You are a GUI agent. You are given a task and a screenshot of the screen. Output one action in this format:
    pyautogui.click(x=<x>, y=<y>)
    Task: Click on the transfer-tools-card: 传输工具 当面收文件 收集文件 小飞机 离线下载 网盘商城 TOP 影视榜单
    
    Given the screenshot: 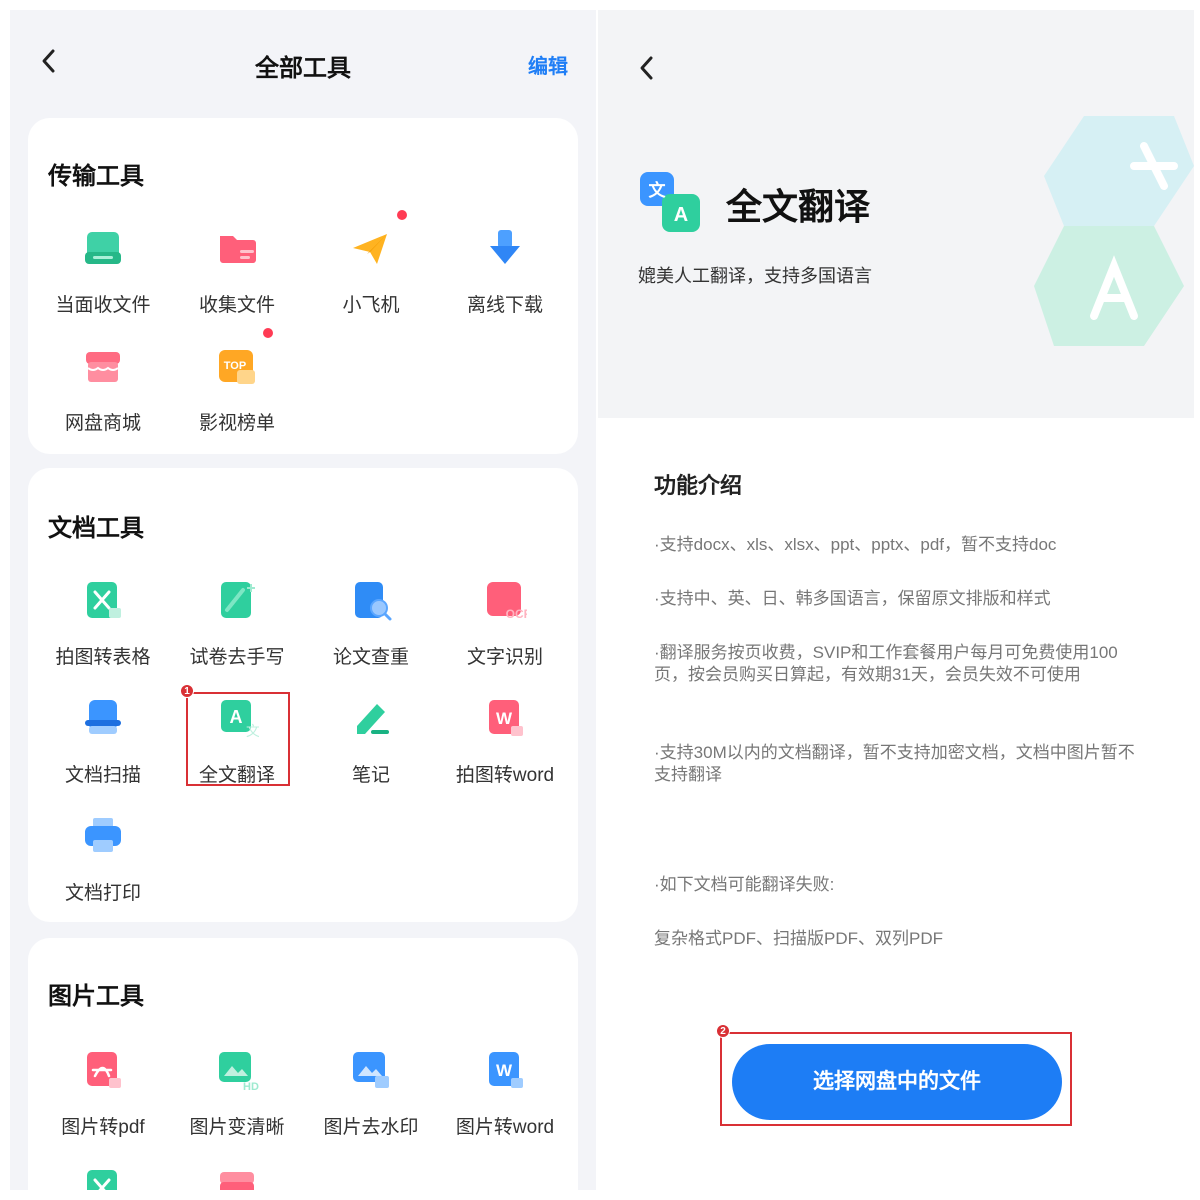 What is the action you would take?
    pyautogui.click(x=303, y=286)
    